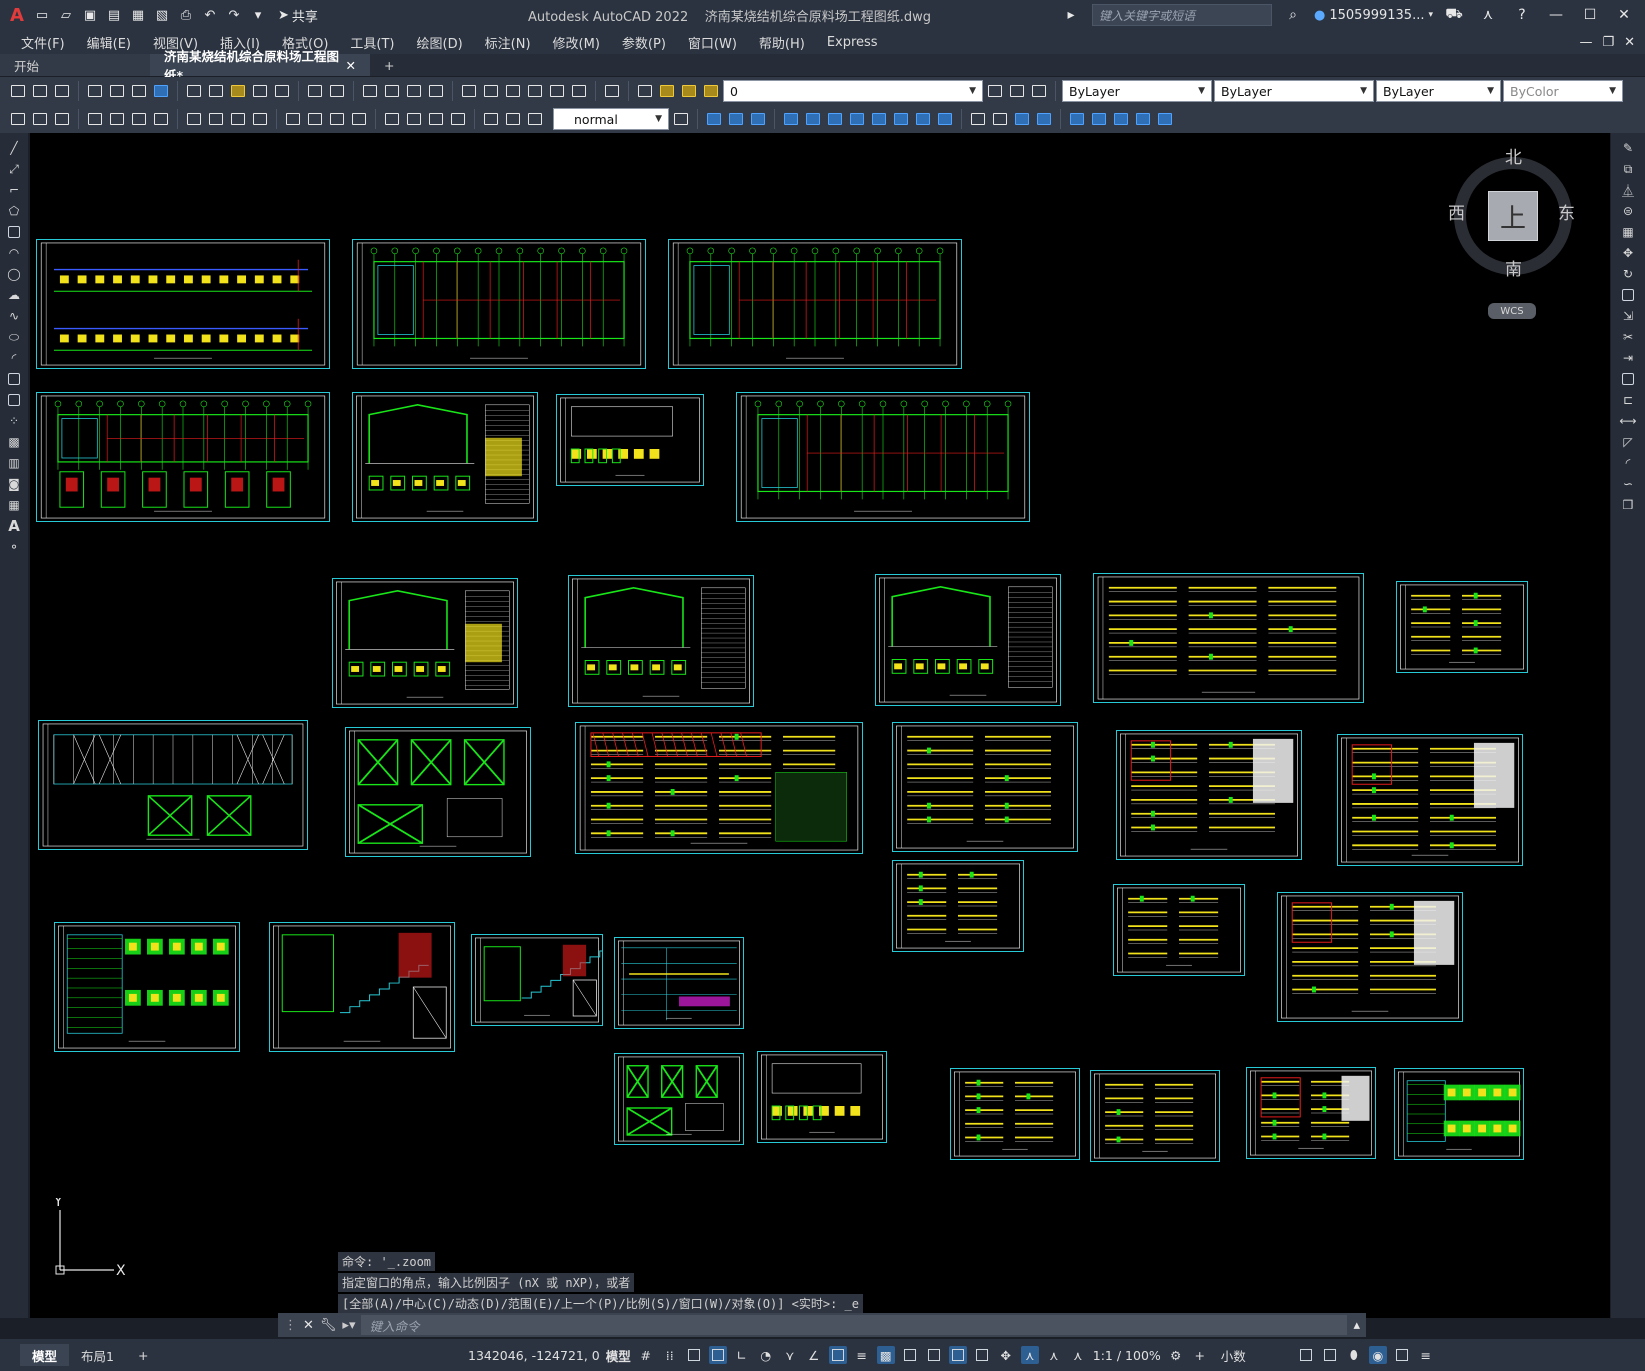  Describe the element at coordinates (414, 91) in the screenshot. I see `zoom-window-icon` at that location.